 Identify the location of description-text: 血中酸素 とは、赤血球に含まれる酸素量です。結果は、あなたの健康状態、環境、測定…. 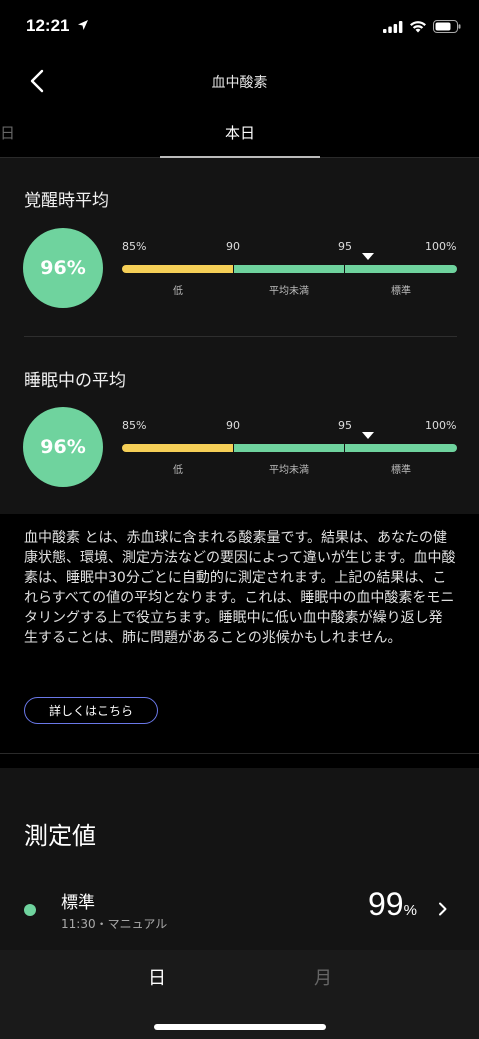
(240, 588).